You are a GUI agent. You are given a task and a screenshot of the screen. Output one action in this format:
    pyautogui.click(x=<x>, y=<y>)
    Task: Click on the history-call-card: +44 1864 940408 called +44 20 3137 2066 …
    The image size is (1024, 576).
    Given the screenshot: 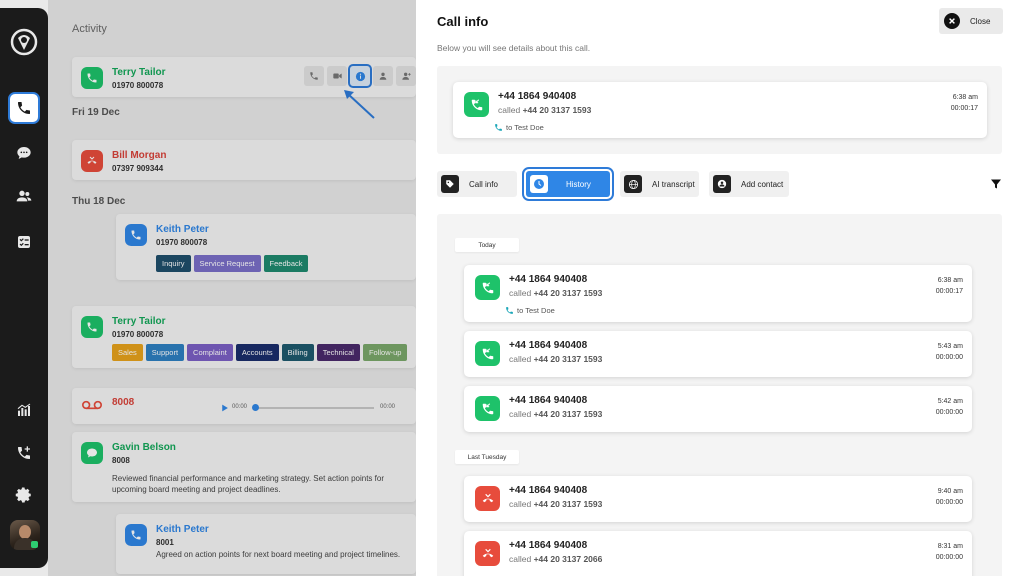 What is the action you would take?
    pyautogui.click(x=718, y=553)
    